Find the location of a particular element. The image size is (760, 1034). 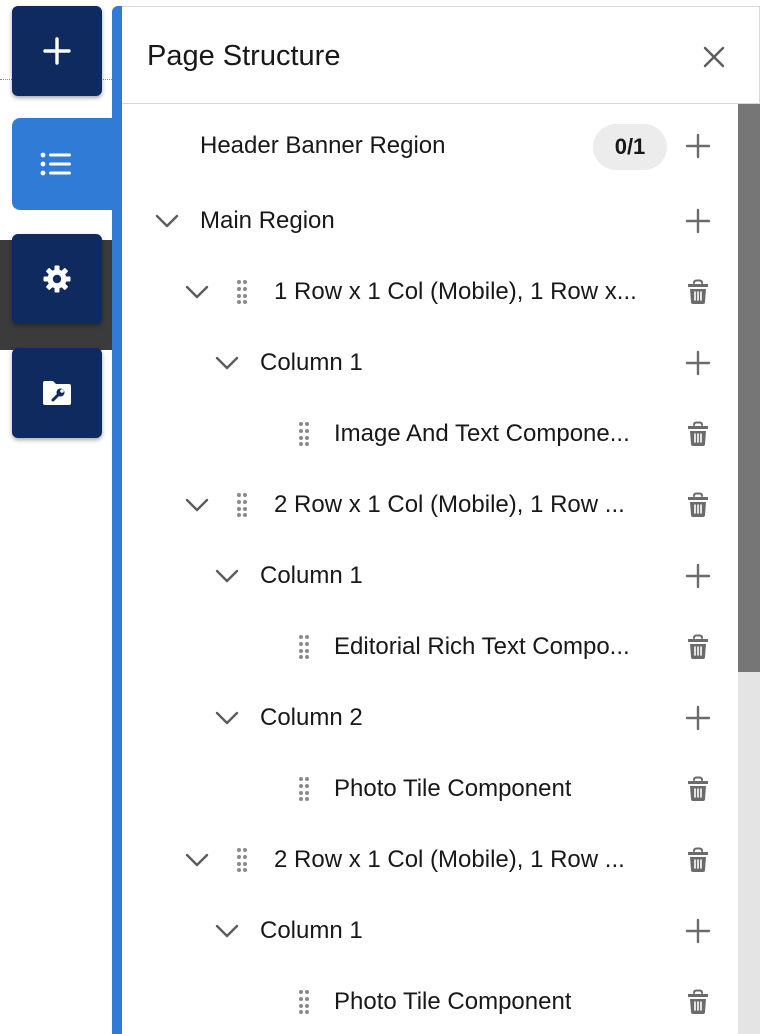

panel-title: Page Structure is located at coordinates (243, 56).